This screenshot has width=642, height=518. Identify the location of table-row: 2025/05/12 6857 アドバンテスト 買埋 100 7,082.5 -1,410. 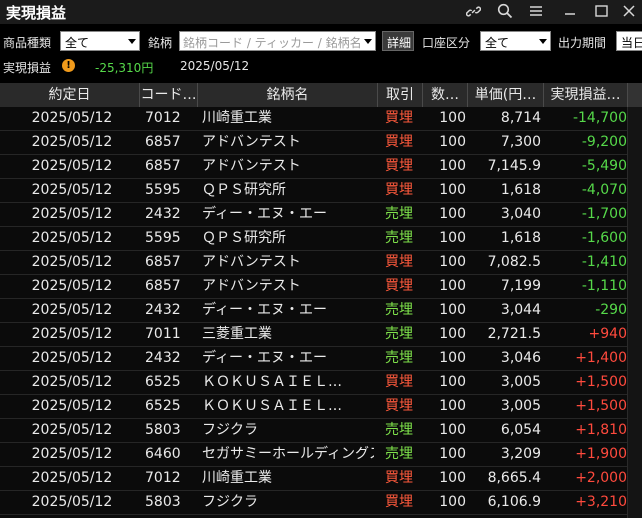
(321, 263).